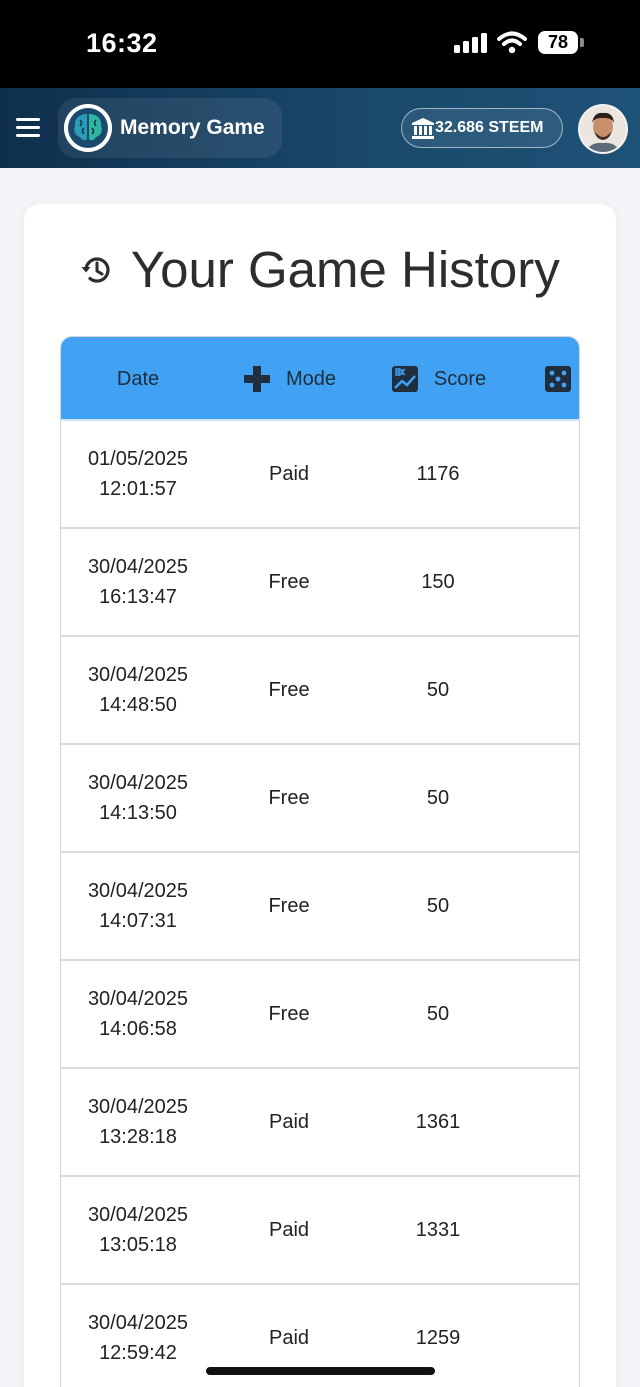  Describe the element at coordinates (138, 906) in the screenshot. I see `row-date-cell: 30/04/2025 14:07:31` at that location.